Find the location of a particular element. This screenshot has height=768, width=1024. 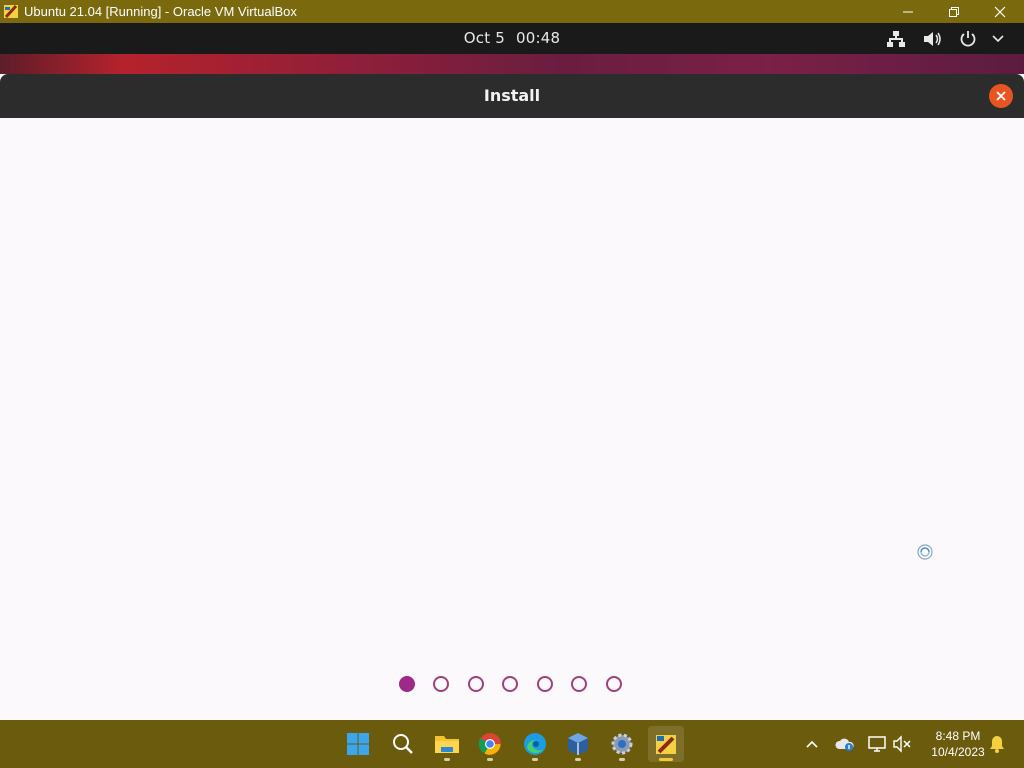

virtualbox-icon is located at coordinates (578, 744).